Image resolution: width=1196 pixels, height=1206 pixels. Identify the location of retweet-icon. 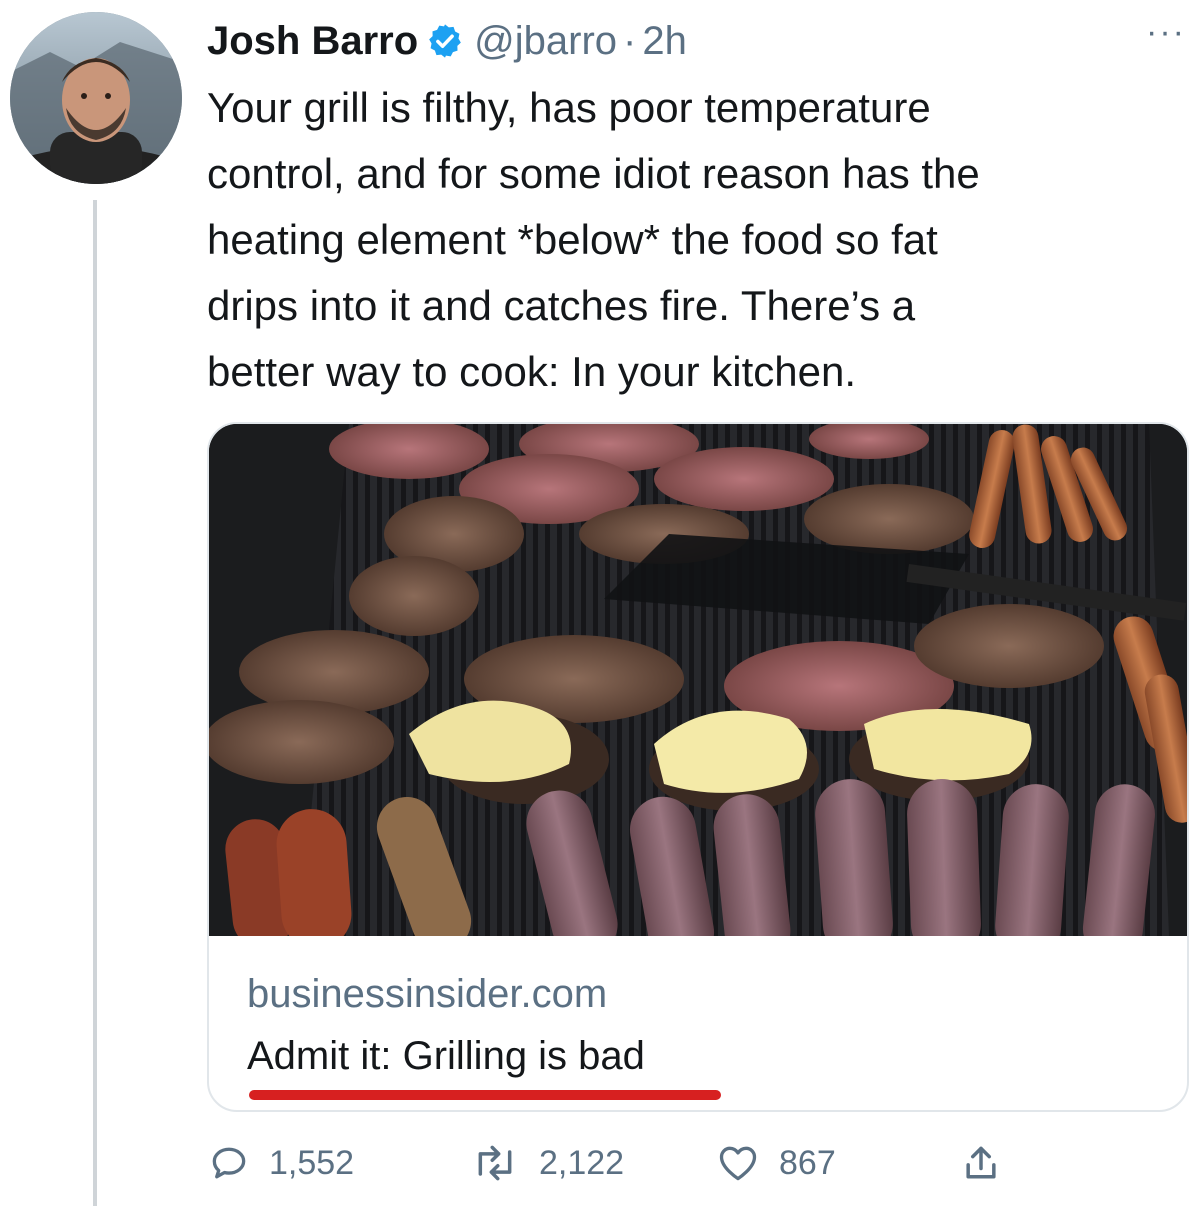
(495, 1163).